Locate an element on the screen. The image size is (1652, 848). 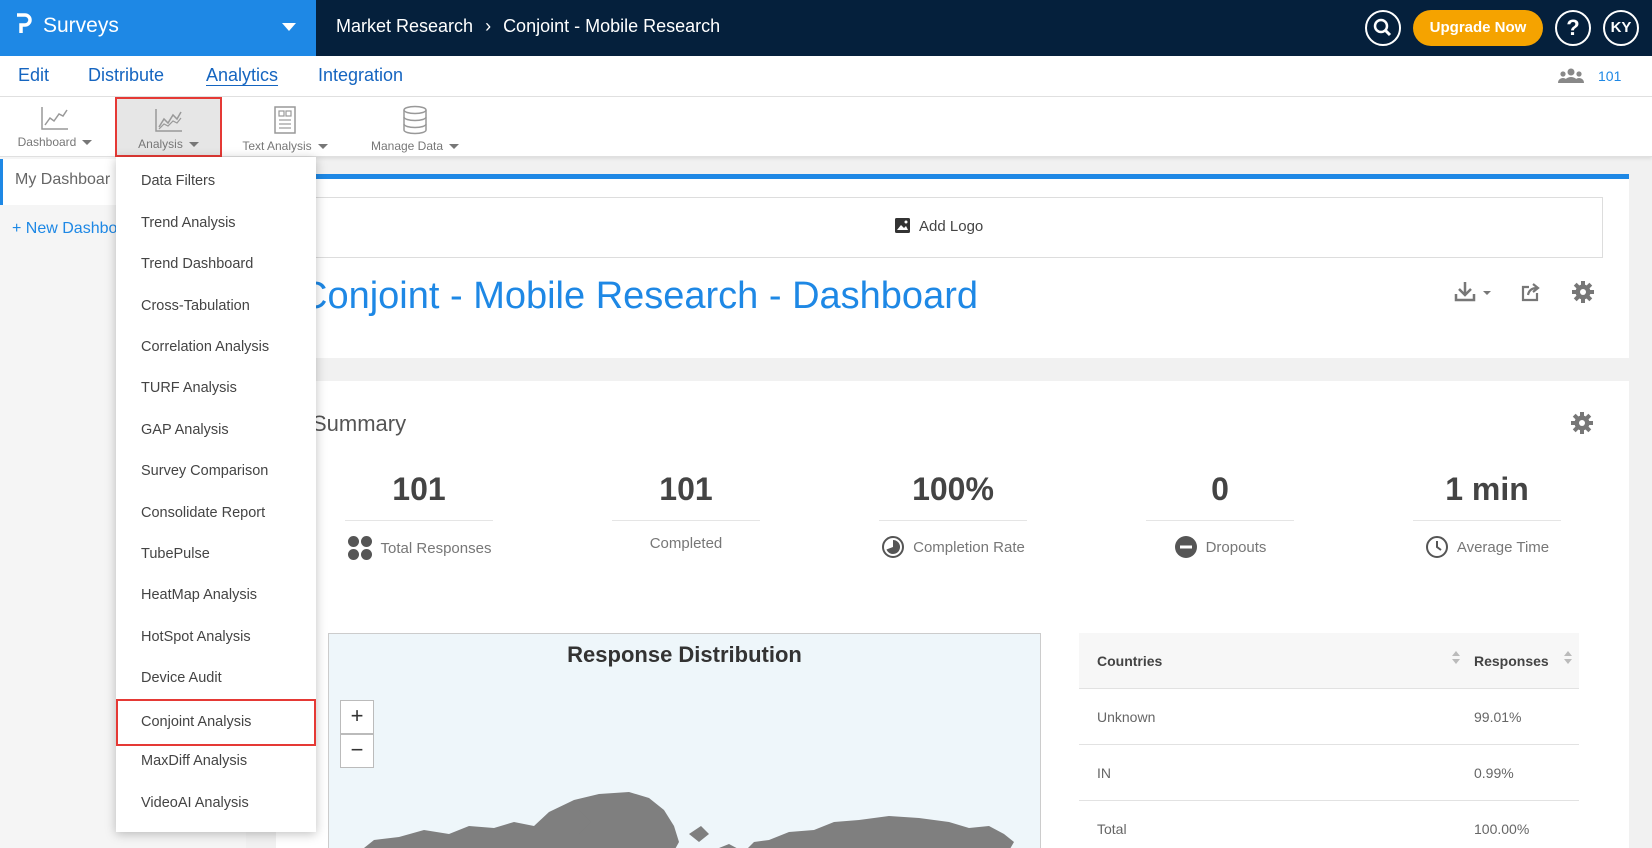
toolbar-text-analysis: Text Analysis is located at coordinates (285, 127).